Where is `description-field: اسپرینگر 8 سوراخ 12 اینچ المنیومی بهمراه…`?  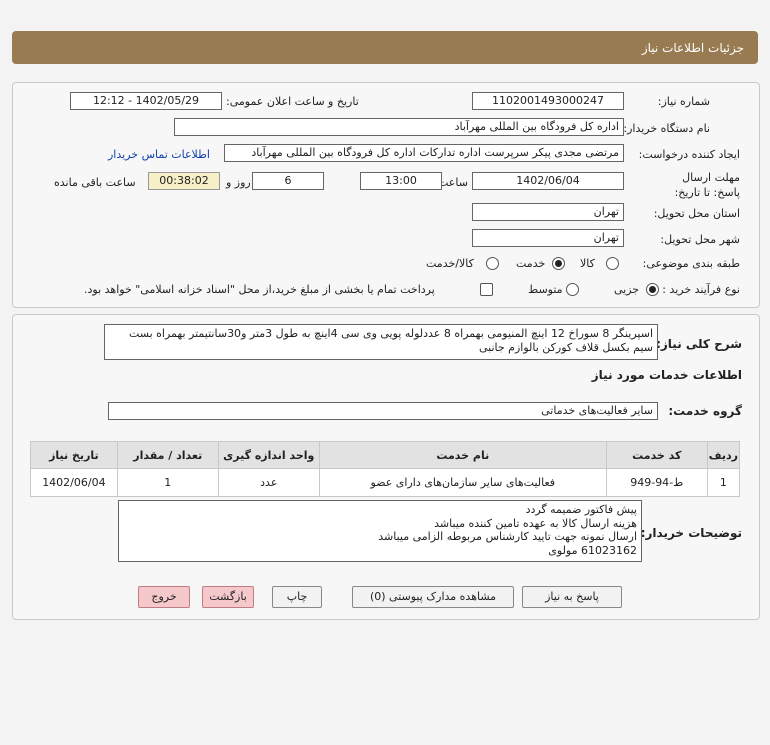
description-field: اسپرینگر 8 سوراخ 12 اینچ المنیومی بهمراه… is located at coordinates (381, 342).